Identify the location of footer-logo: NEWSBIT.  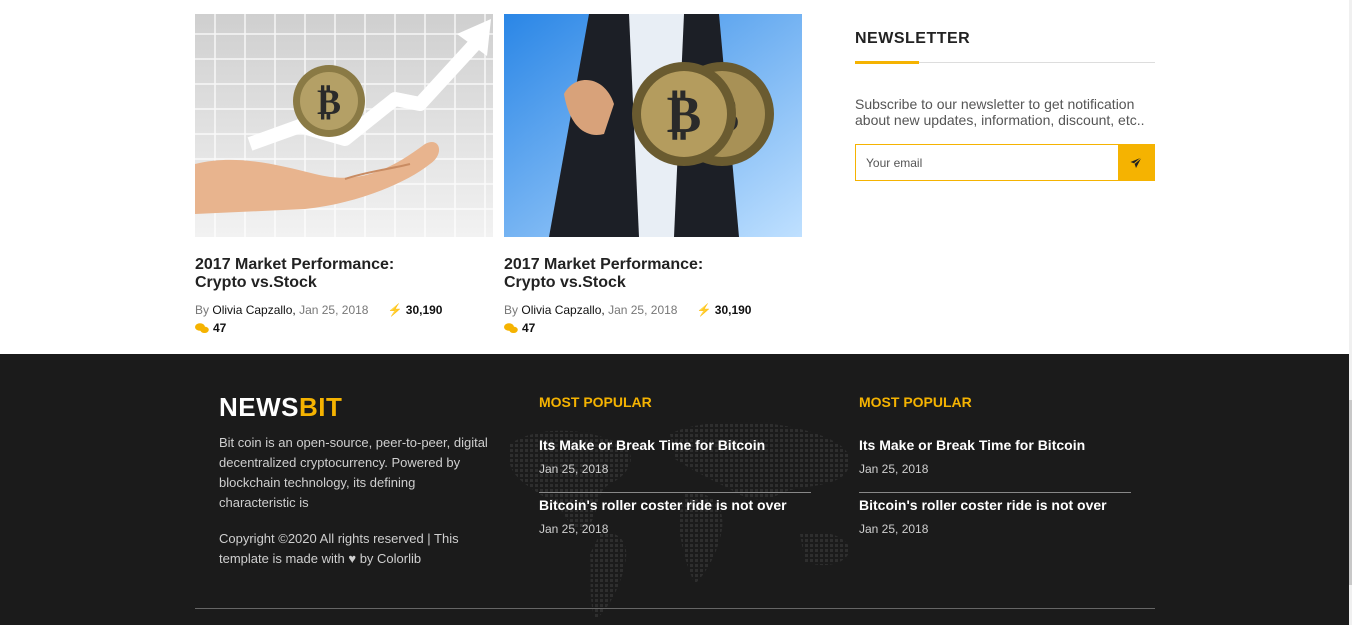
(280, 407).